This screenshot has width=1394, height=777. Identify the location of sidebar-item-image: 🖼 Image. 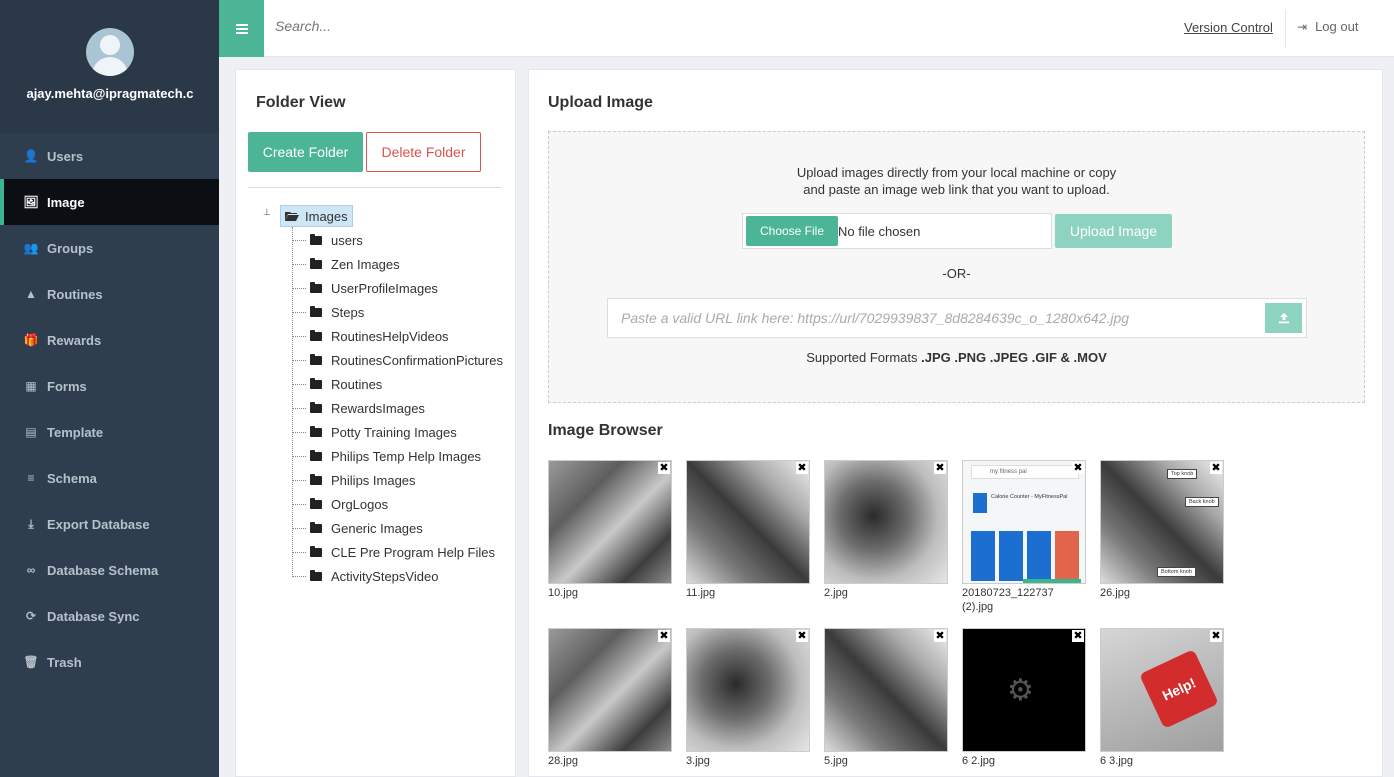
(109, 202).